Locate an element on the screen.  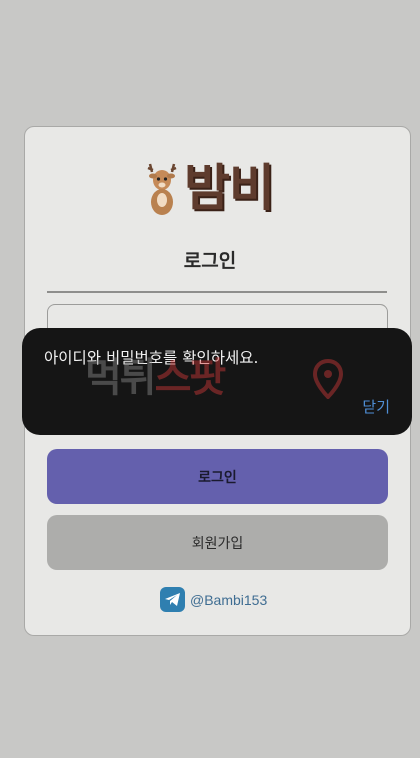
deer-icon is located at coordinates (162, 189).